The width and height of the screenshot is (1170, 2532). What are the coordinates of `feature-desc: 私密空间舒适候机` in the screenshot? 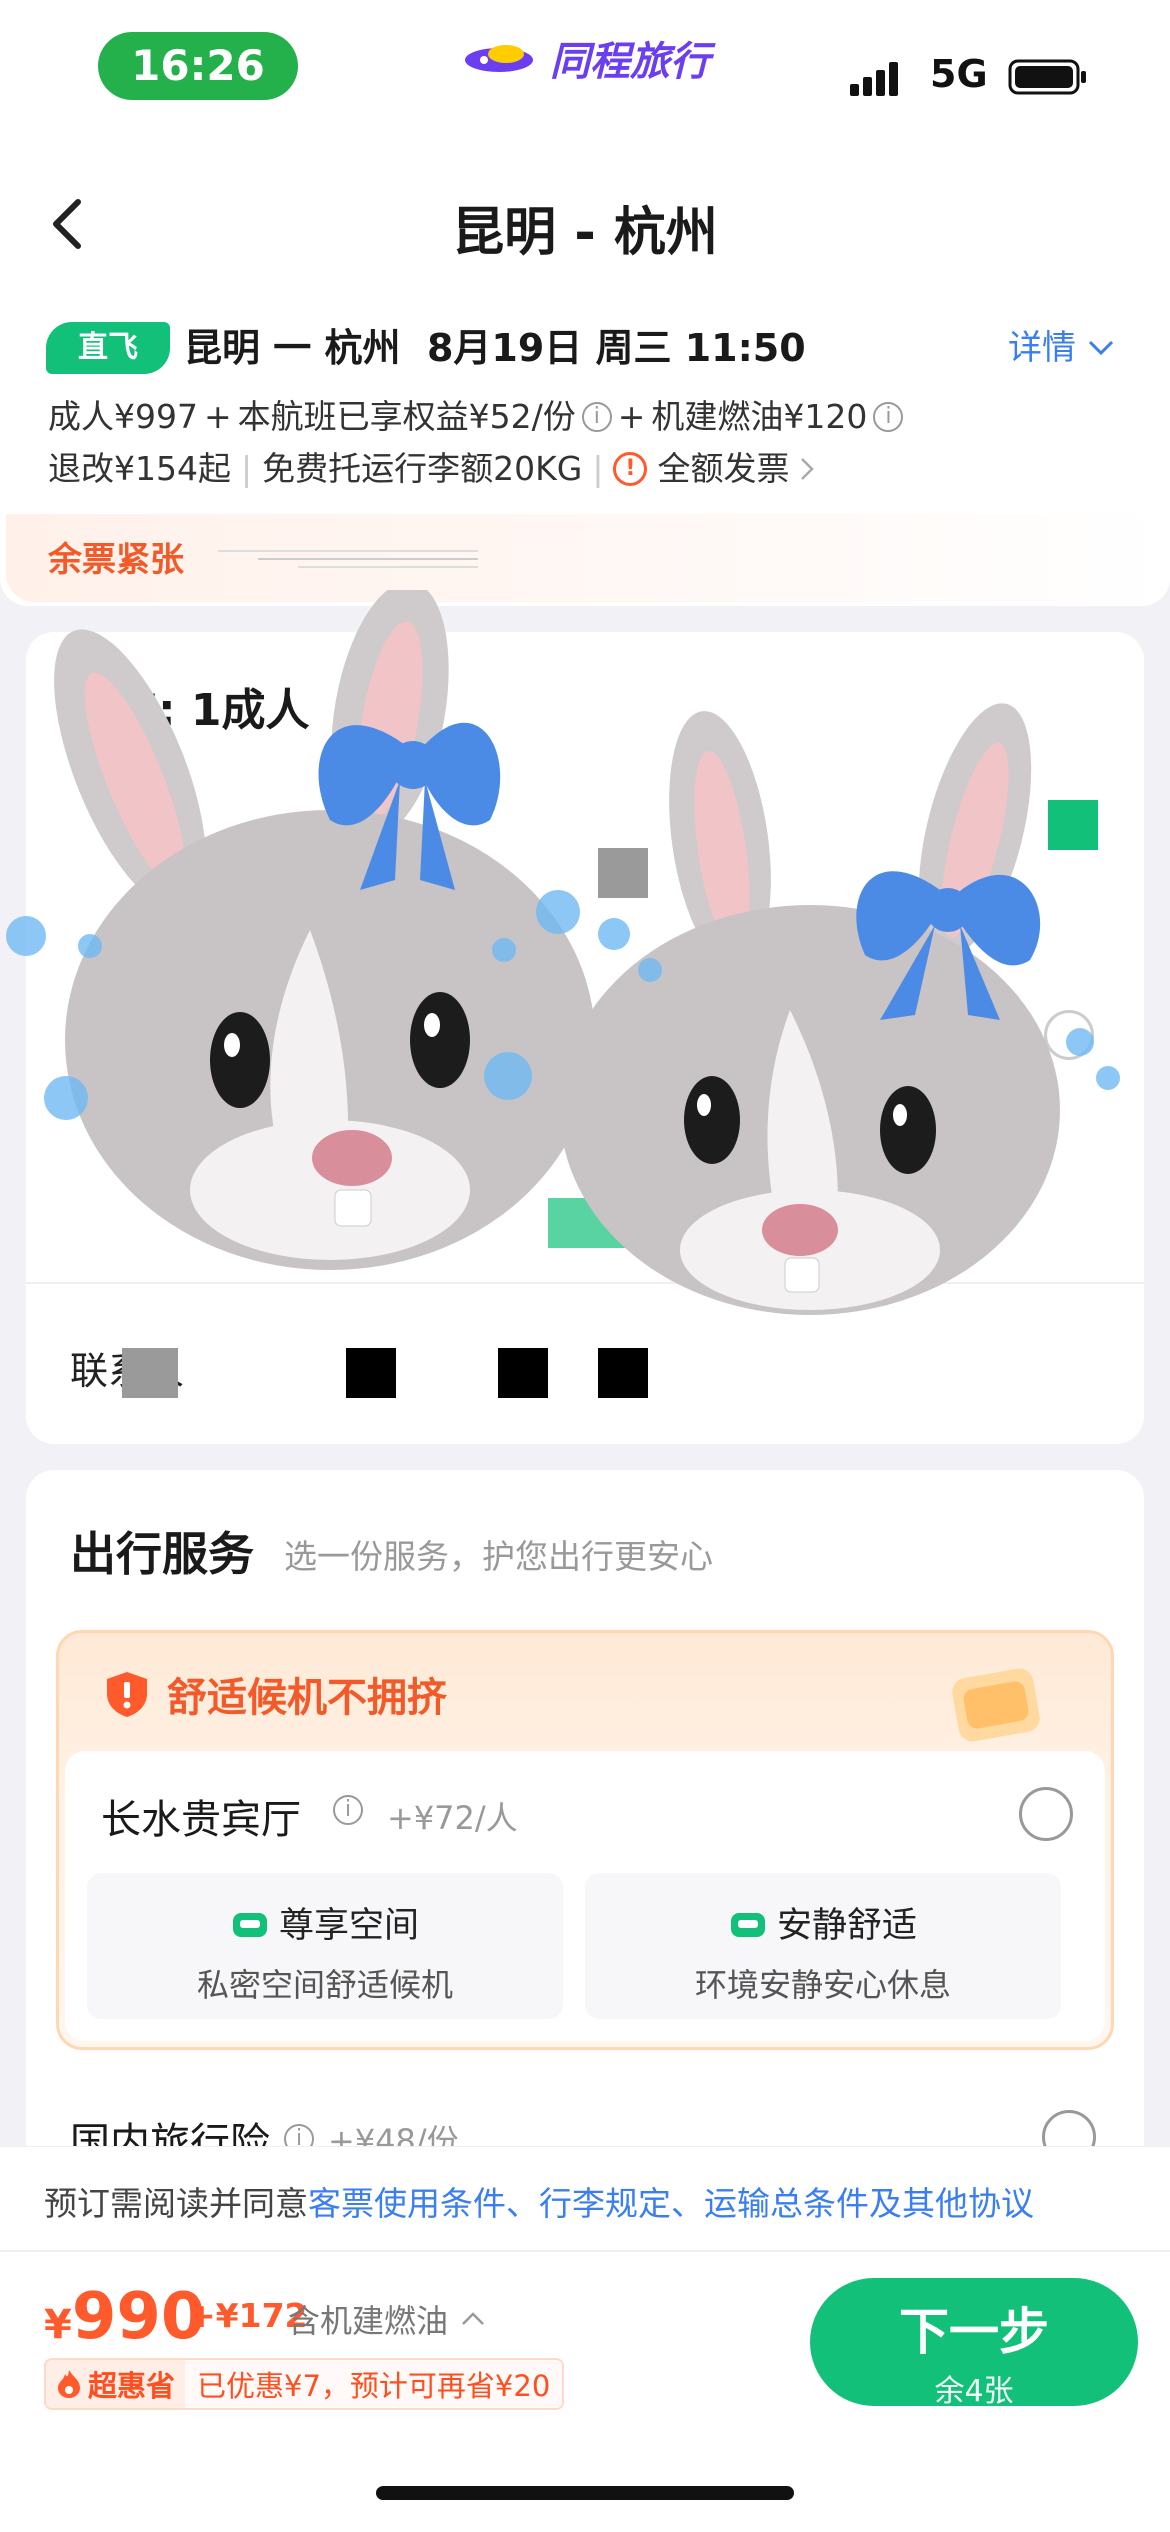 It's located at (324, 1985).